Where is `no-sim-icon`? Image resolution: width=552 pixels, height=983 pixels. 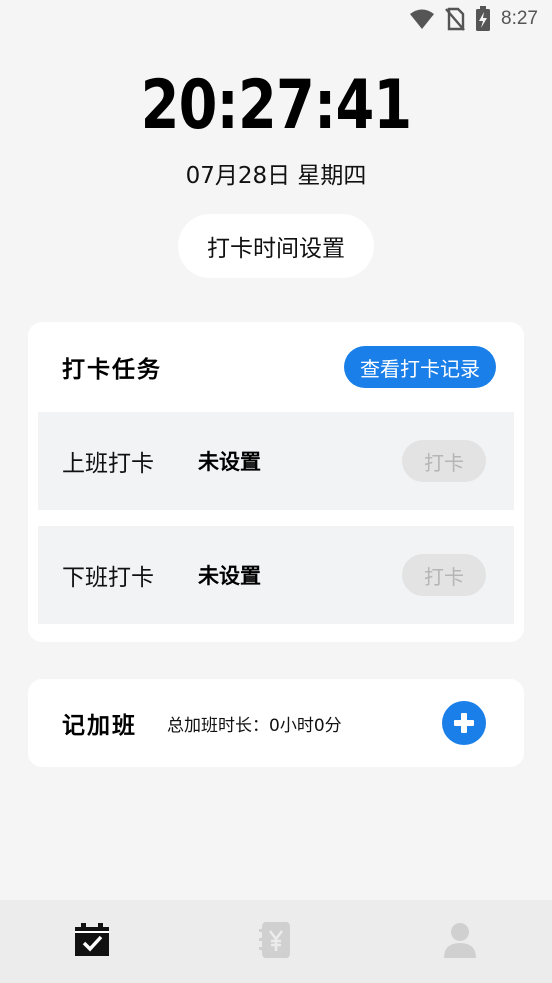
no-sim-icon is located at coordinates (455, 19).